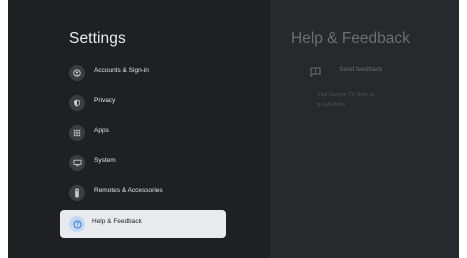 The height and width of the screenshot is (258, 467). Describe the element at coordinates (101, 130) in the screenshot. I see `menu-item-label: Apps` at that location.